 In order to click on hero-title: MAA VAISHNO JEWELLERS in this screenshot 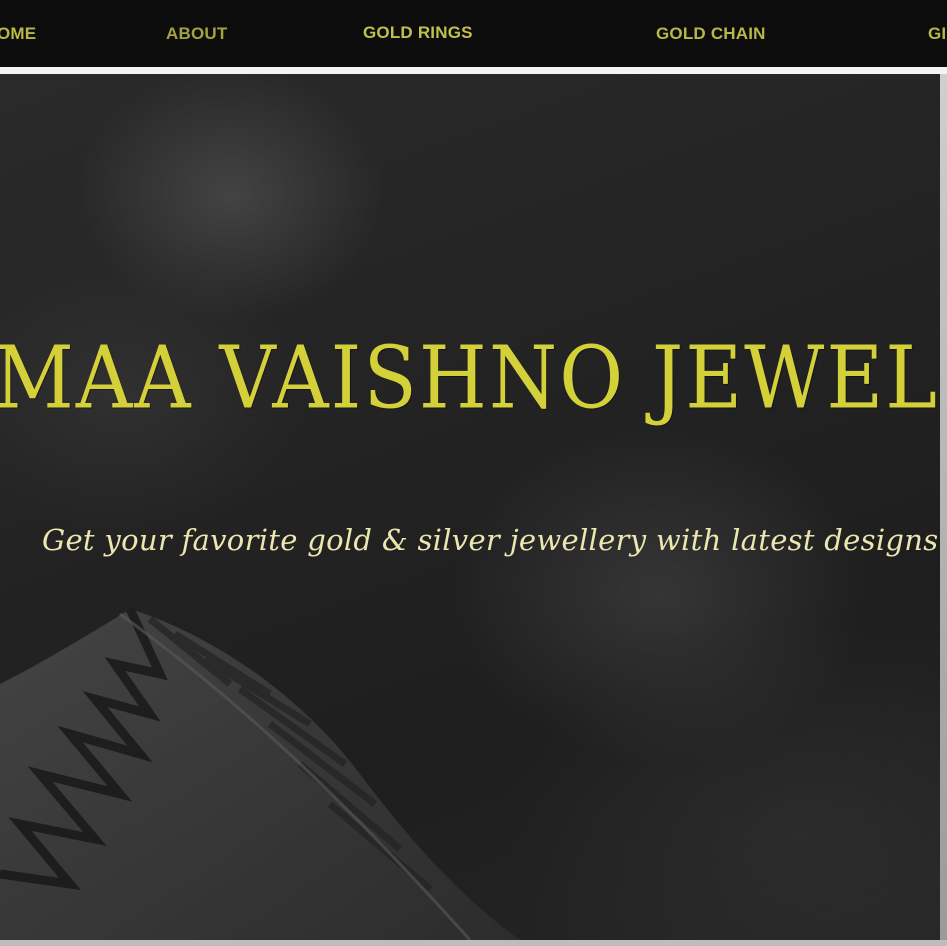, I will do `click(473, 379)`.